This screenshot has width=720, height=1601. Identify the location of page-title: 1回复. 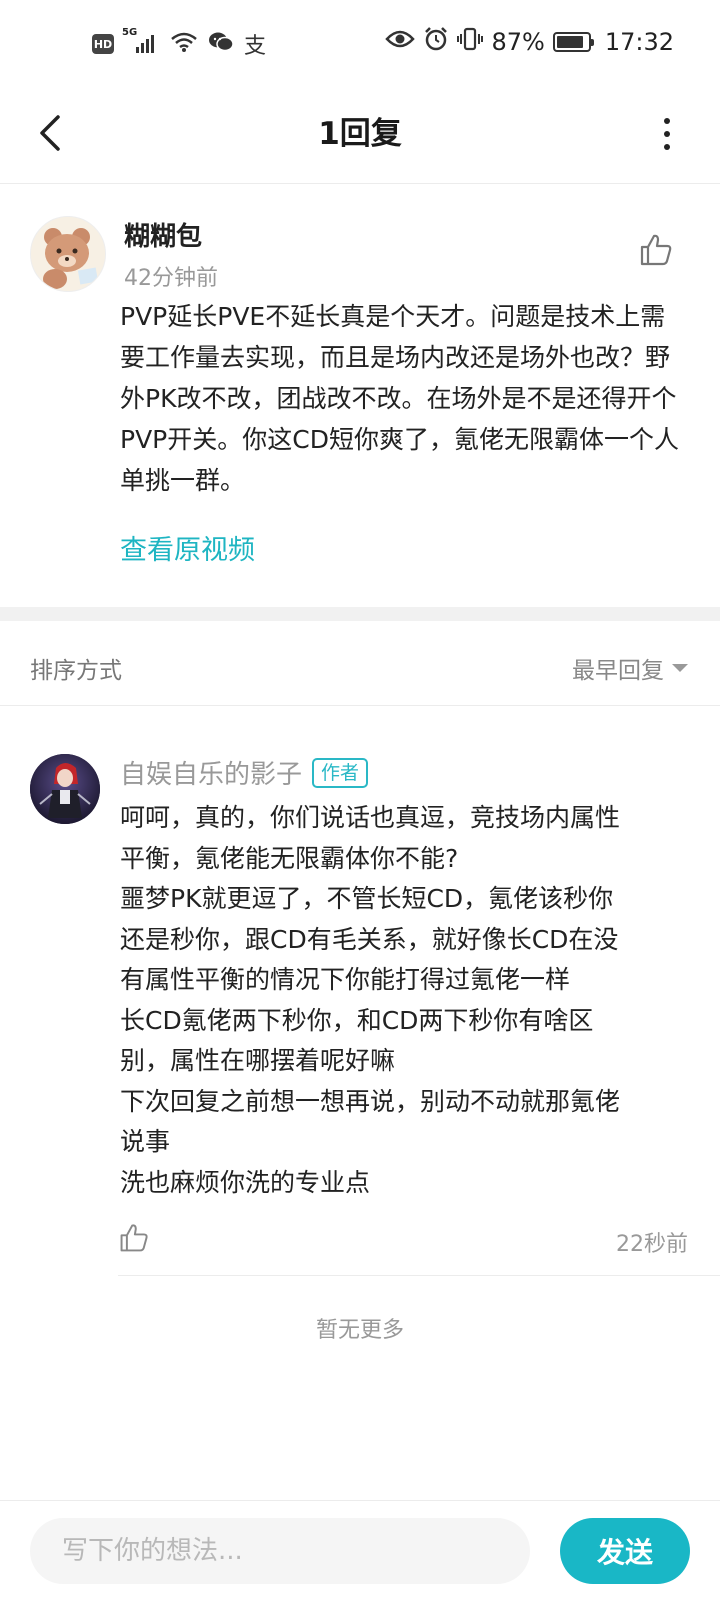
(360, 134).